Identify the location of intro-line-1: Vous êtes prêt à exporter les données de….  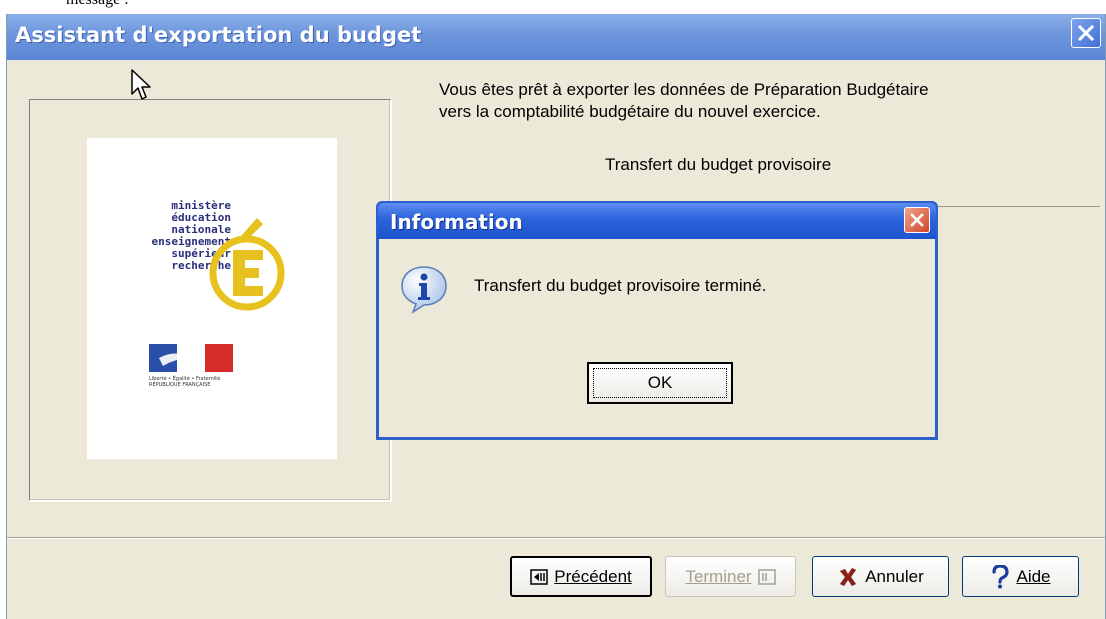
(684, 89).